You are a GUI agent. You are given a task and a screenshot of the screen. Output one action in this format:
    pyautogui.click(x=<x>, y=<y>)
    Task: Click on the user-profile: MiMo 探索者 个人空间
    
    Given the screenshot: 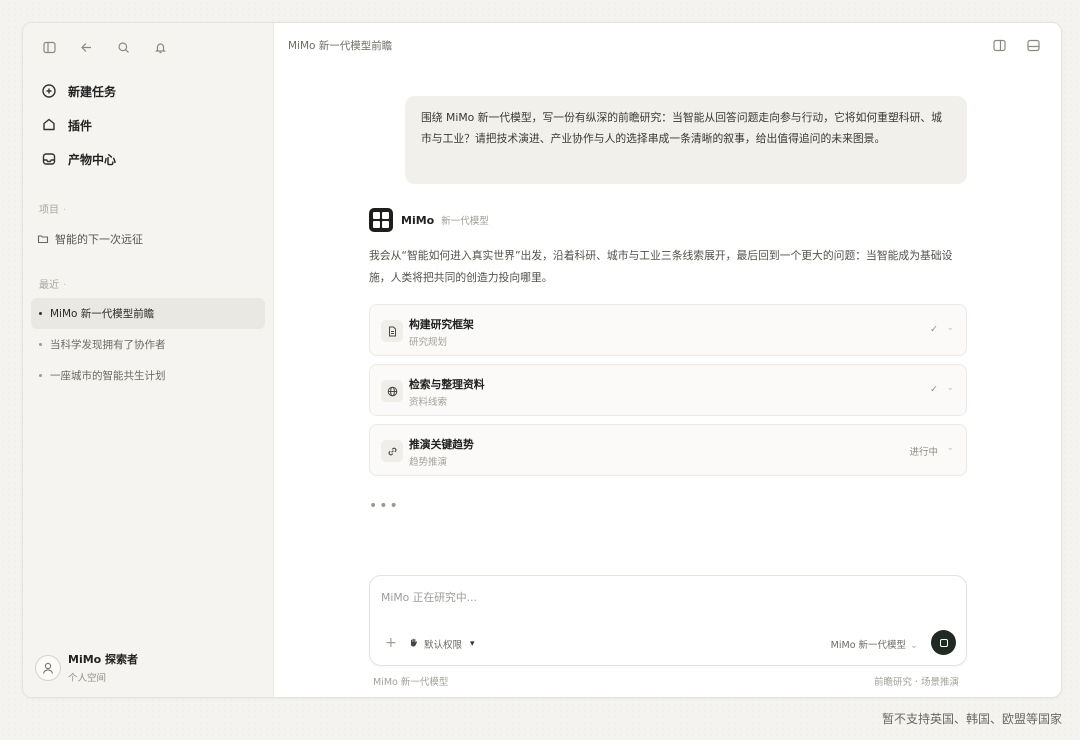 What is the action you would take?
    pyautogui.click(x=86, y=667)
    